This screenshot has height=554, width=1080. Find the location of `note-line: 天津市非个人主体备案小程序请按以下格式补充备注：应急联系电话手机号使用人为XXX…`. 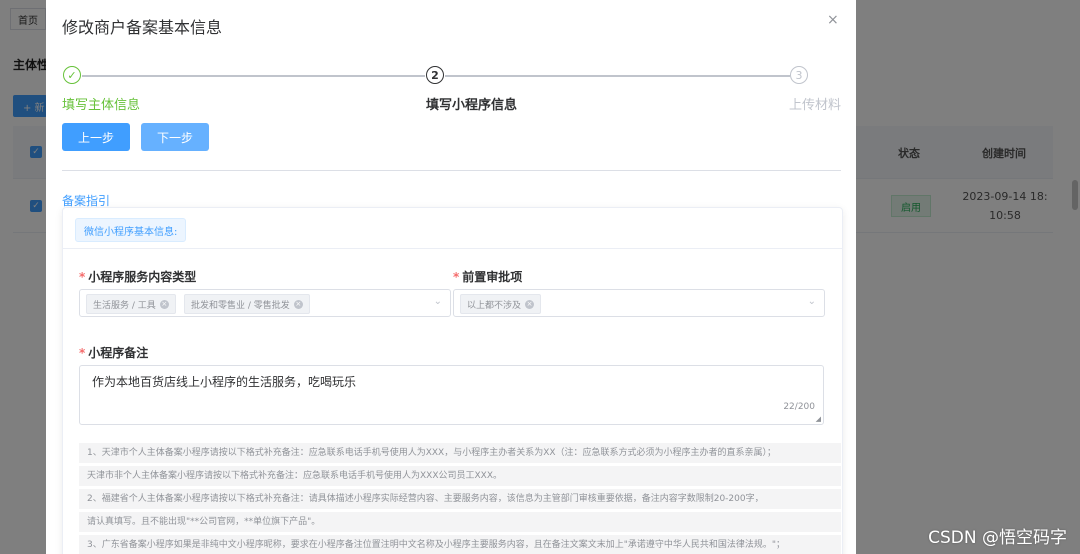

note-line: 天津市非个人主体备案小程序请按以下格式补充备注：应急联系电话手机号使用人为XXX… is located at coordinates (460, 476).